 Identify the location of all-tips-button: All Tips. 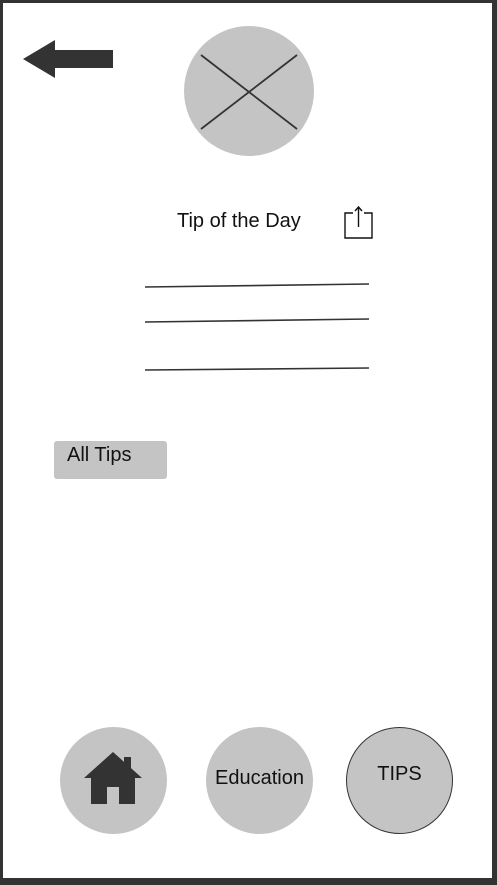
(110, 460).